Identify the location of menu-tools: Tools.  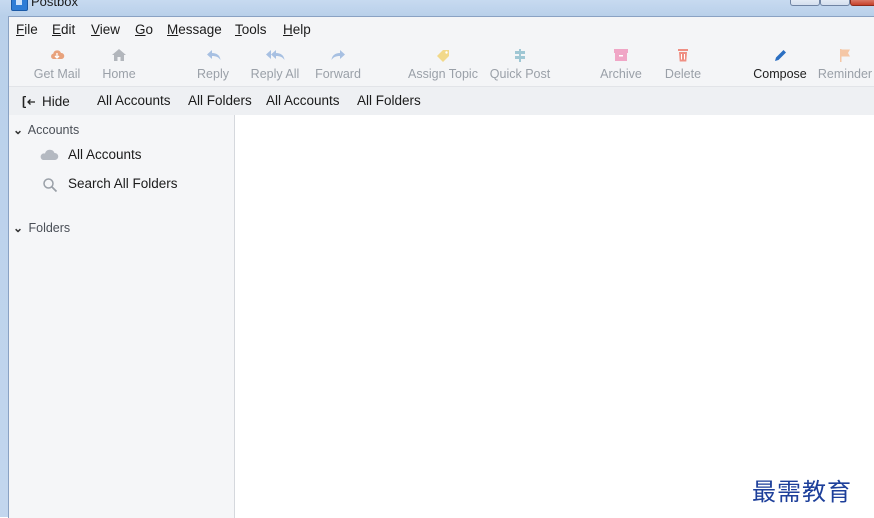
(251, 30).